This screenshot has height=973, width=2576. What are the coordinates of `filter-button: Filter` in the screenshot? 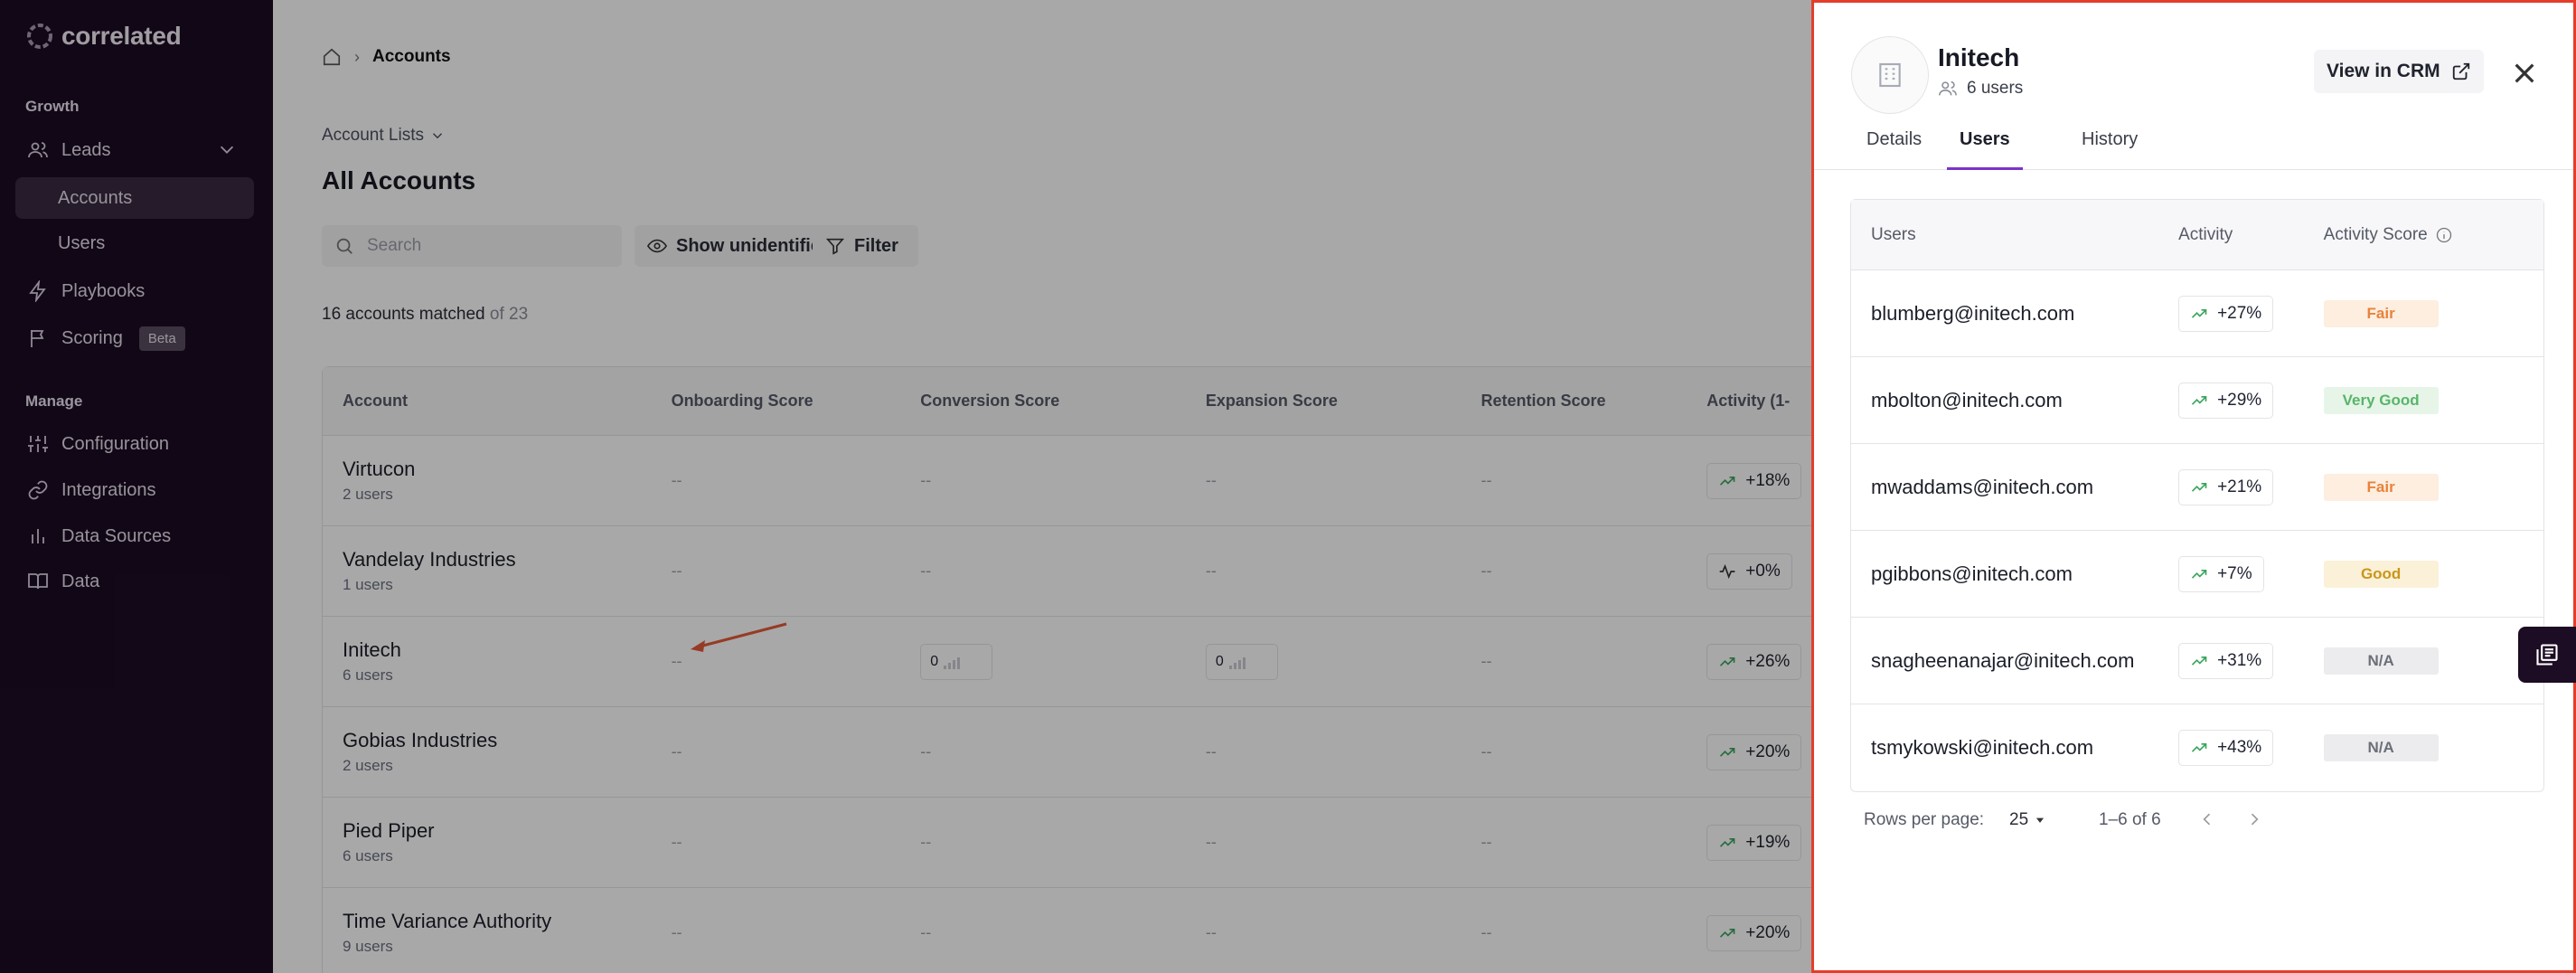 It's located at (862, 246).